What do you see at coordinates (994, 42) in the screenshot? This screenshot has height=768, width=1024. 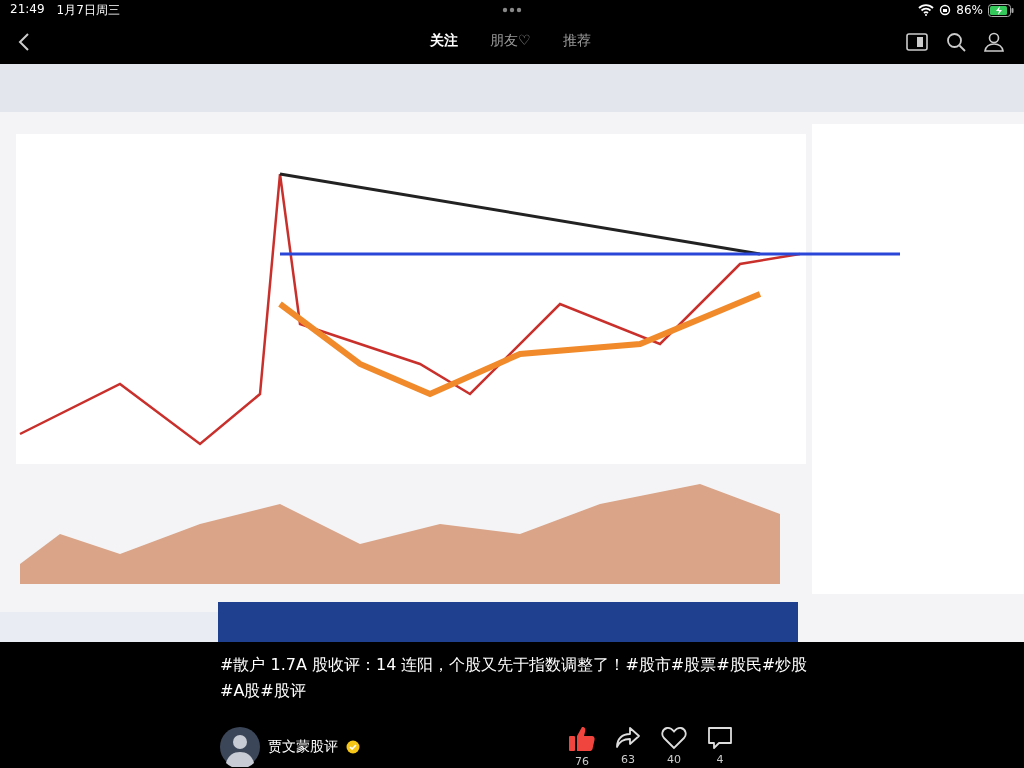 I see `profile-icon` at bounding box center [994, 42].